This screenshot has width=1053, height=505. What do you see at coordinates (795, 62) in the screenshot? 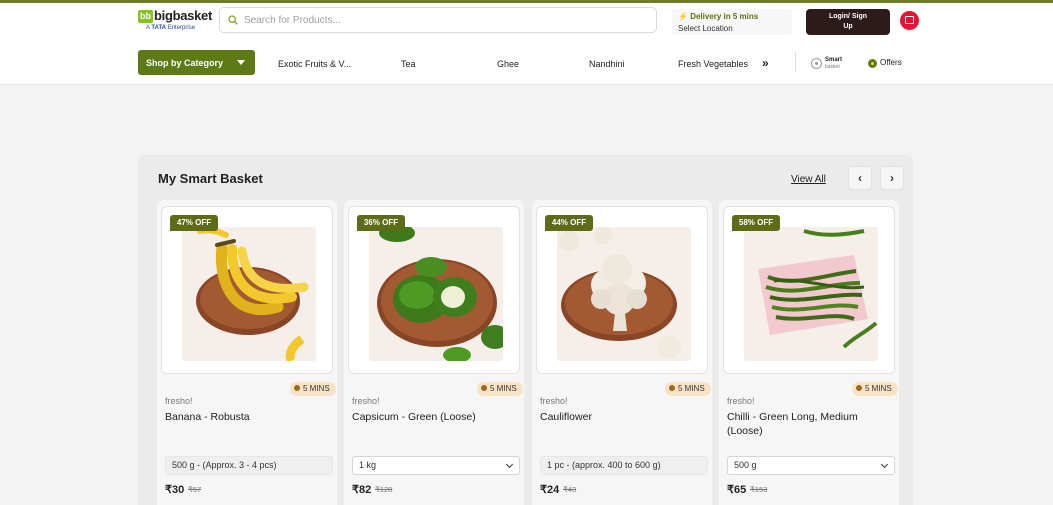
I see `nav-divider` at bounding box center [795, 62].